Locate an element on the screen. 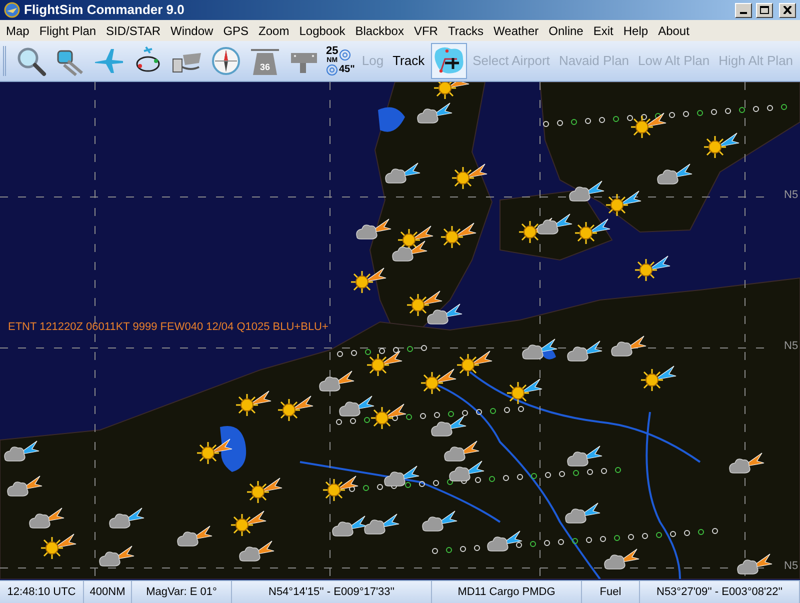 Image resolution: width=800 pixels, height=603 pixels. close-button is located at coordinates (787, 10).